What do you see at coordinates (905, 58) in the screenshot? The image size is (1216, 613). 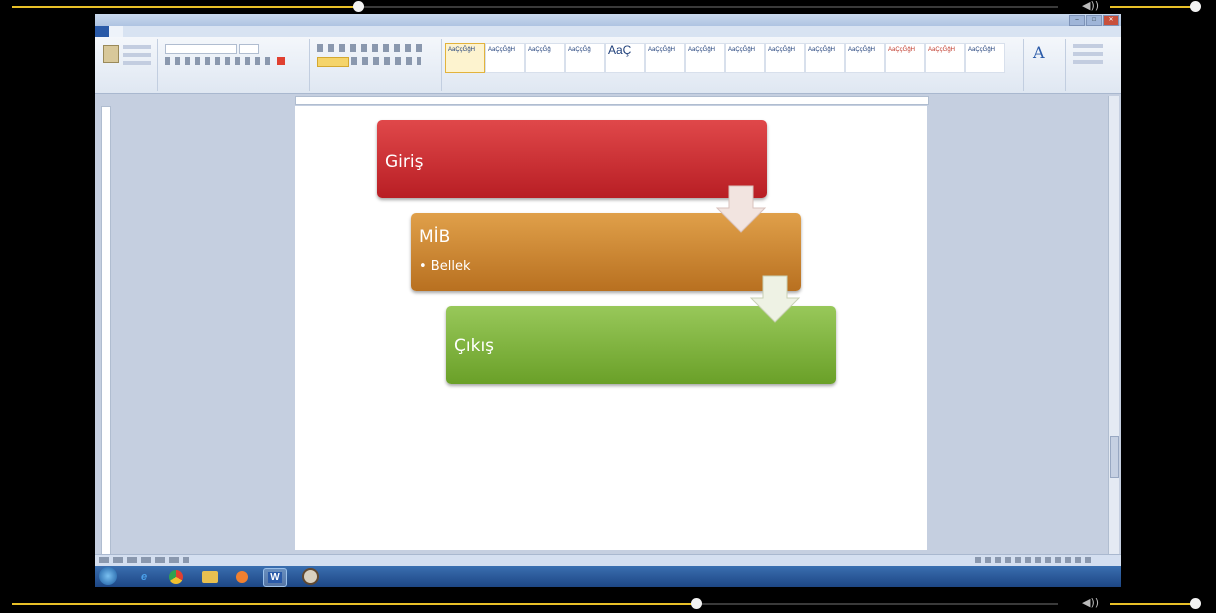 I see `style-intense-quote: AaÇçĞğH` at bounding box center [905, 58].